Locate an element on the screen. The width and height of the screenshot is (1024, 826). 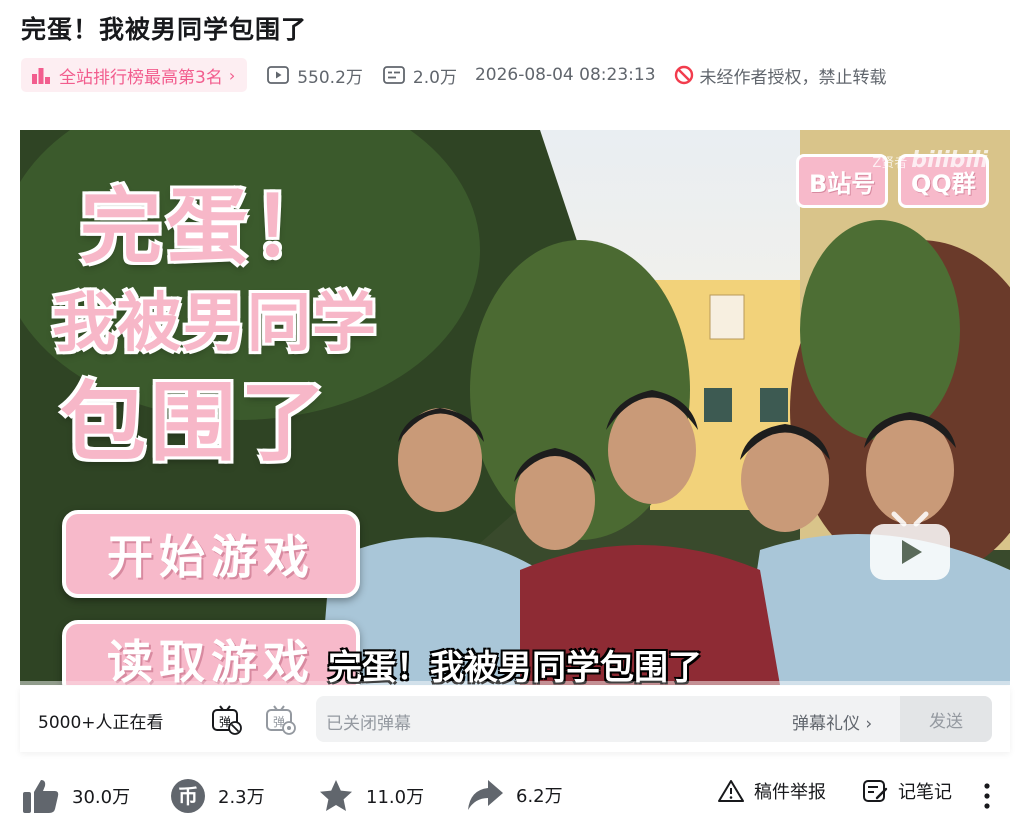
bilibili-watermark: Z贤者 bilibili is located at coordinates (930, 160).